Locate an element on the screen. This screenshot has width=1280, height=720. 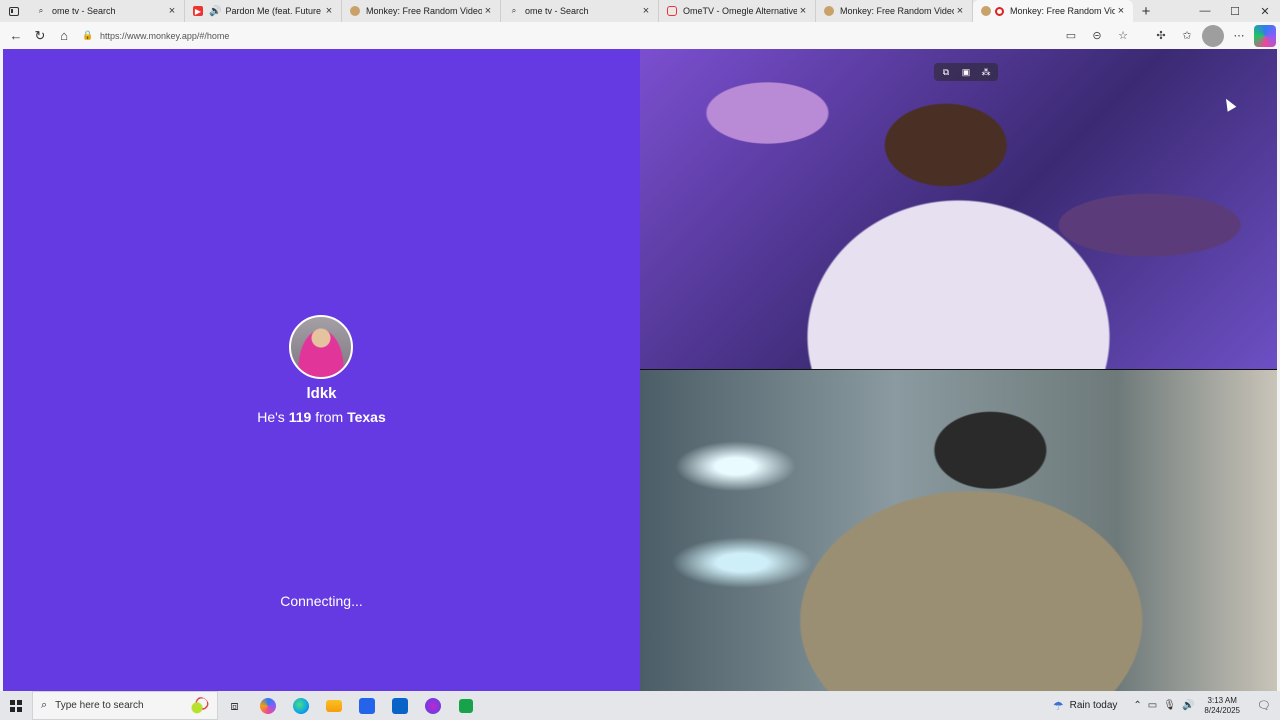
microphone-icon: 🎙 is located at coordinates (1169, 705).